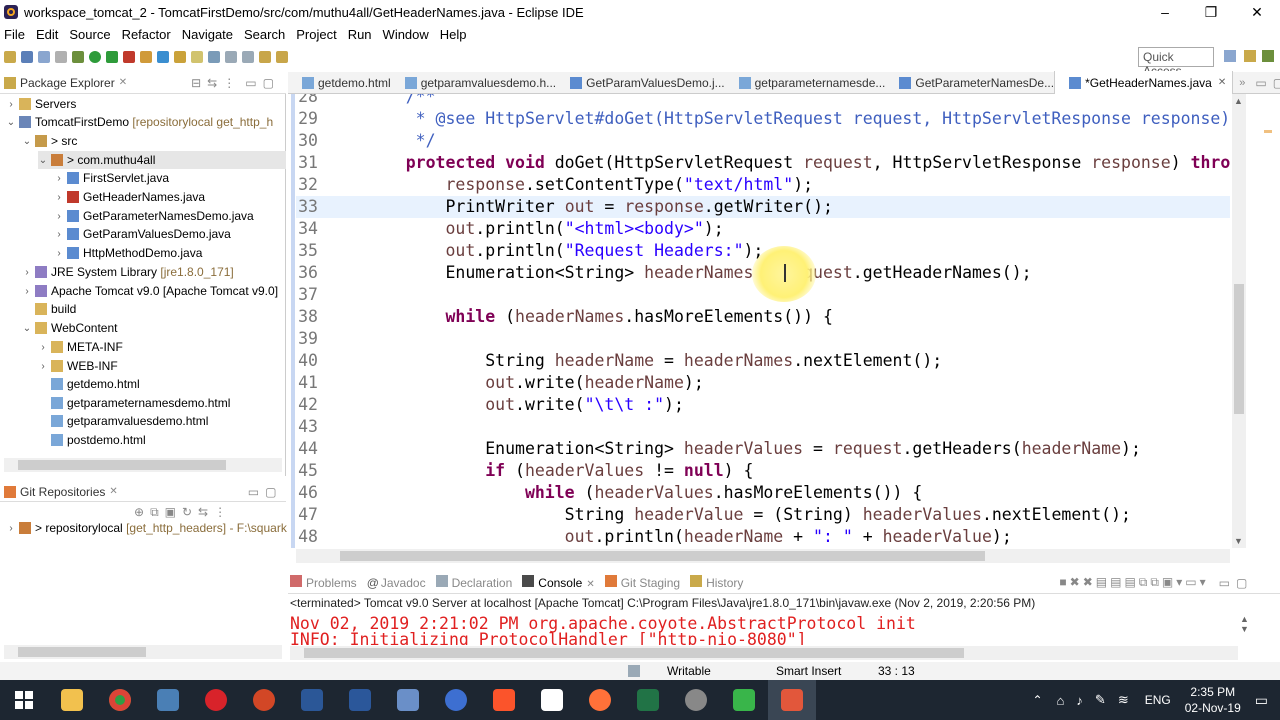 This screenshot has height=720, width=1280. Describe the element at coordinates (1144, 82) in the screenshot. I see `tab-getheadernames-java: *GetHeaderNames.java ✕` at that location.